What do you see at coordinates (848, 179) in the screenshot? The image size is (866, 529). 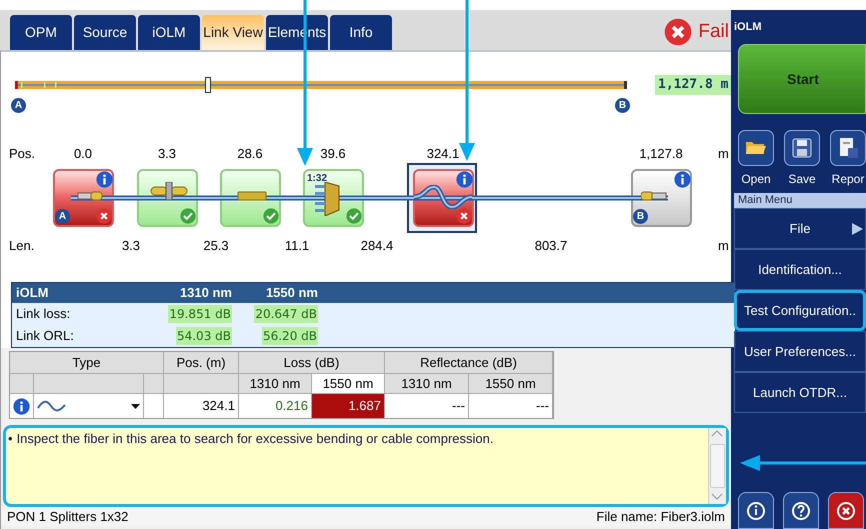 I see `tool-label: Repor` at bounding box center [848, 179].